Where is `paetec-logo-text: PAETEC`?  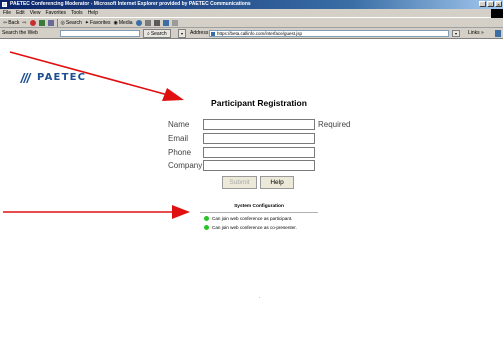
paetec-logo-text: PAETEC is located at coordinates (62, 77).